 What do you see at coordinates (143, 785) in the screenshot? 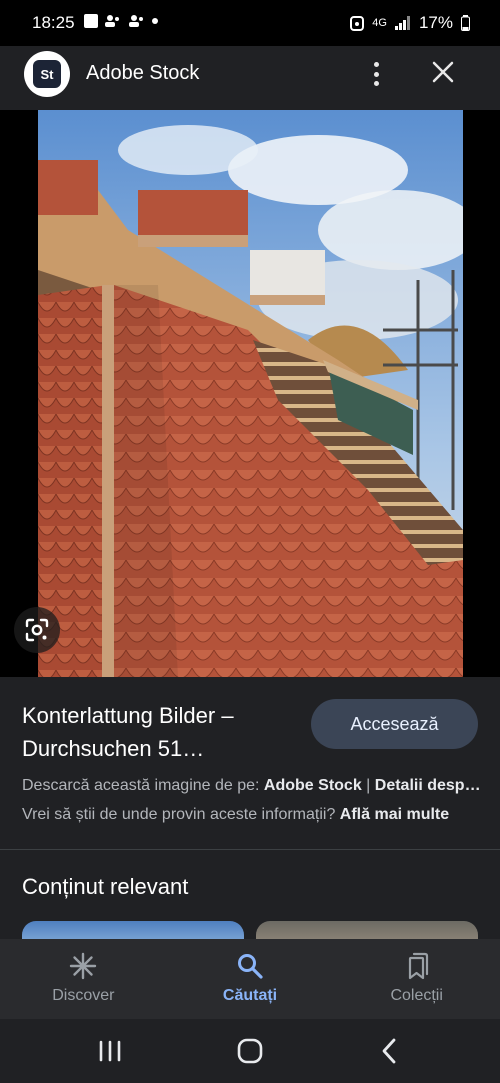
I see `source-prefix: Descarcă această imagine de pe:` at bounding box center [143, 785].